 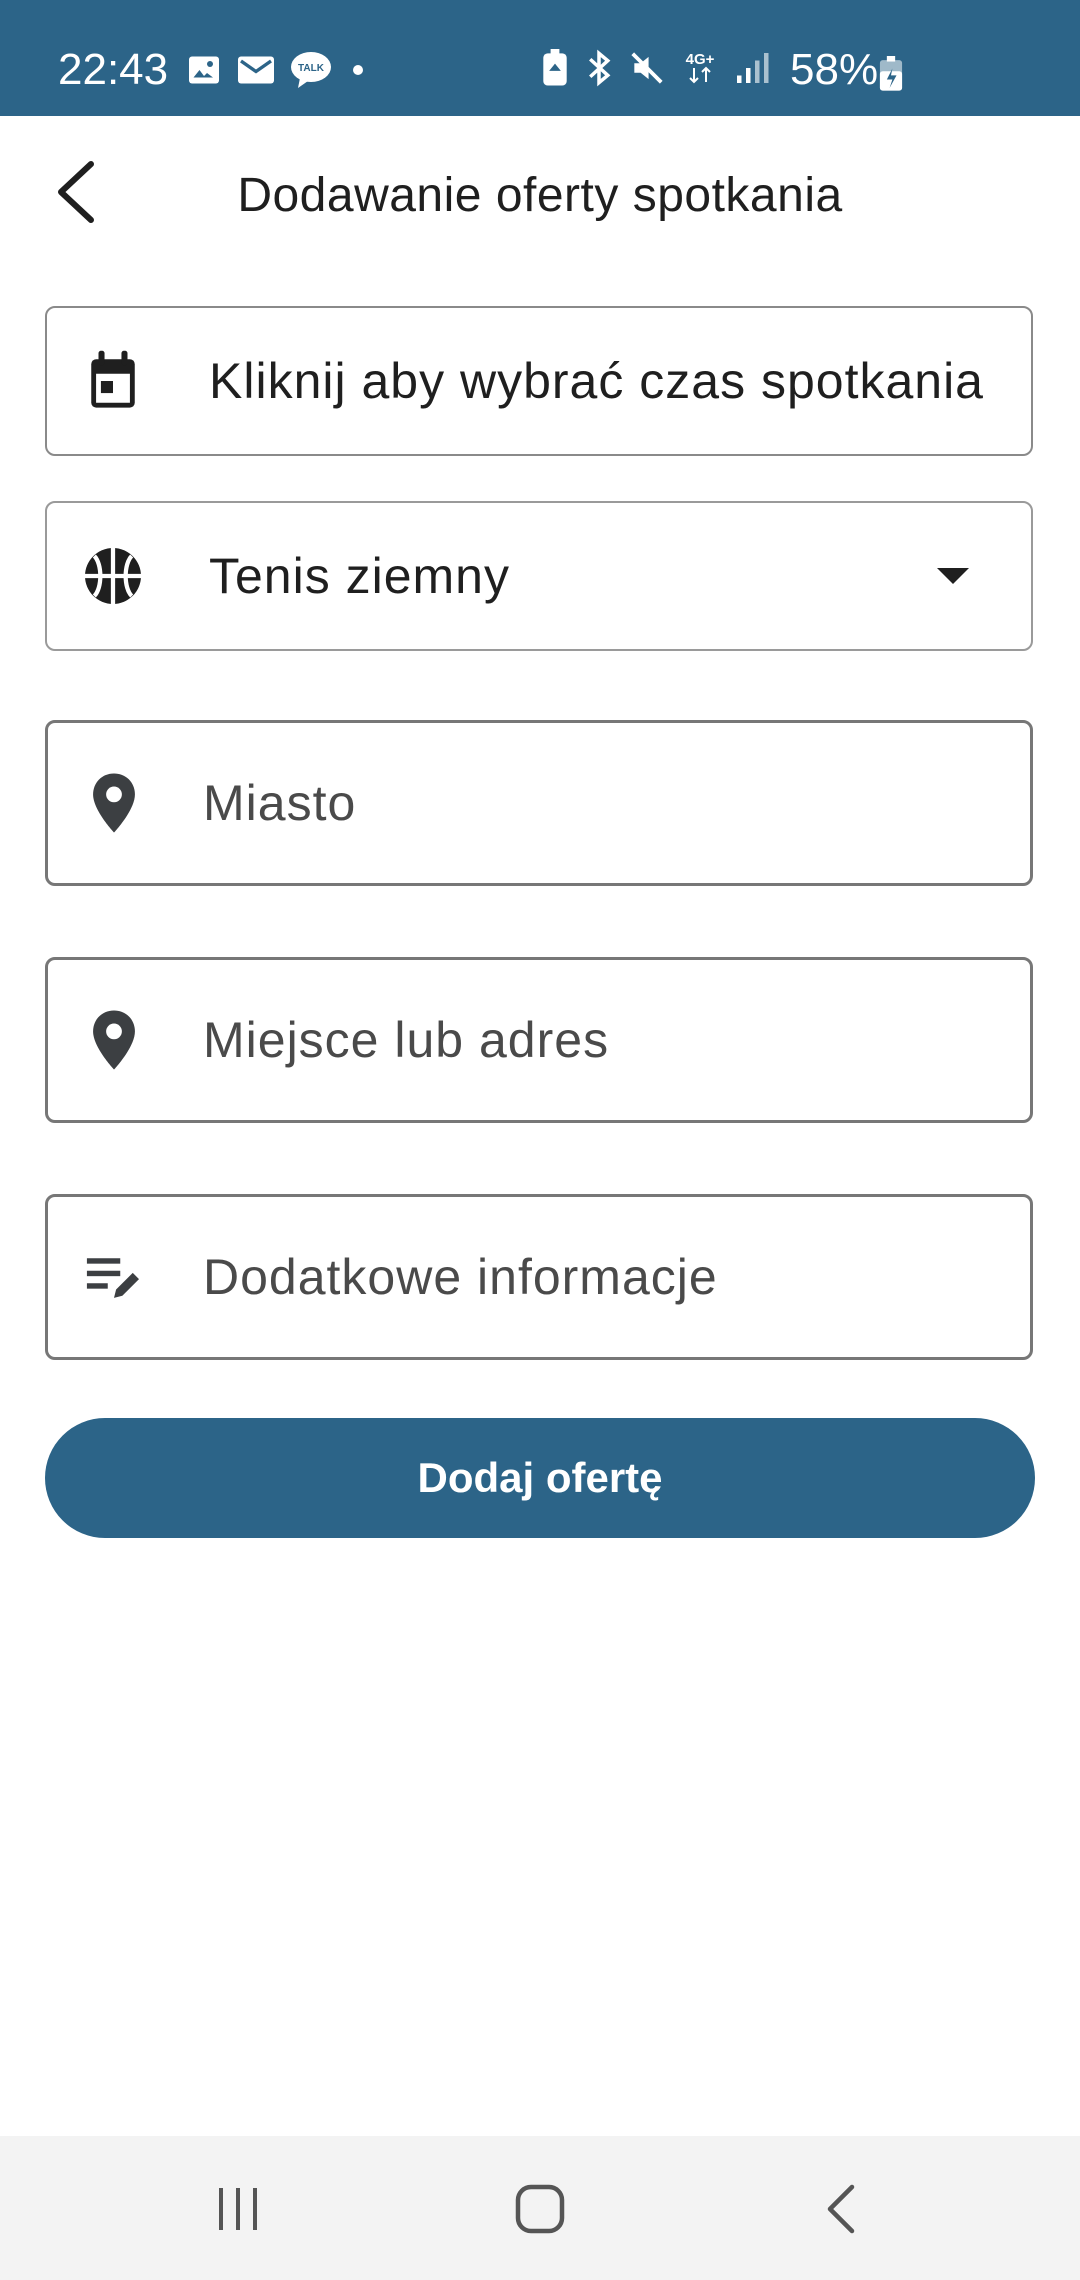 I want to click on battery-percent: 58%, so click(x=834, y=69).